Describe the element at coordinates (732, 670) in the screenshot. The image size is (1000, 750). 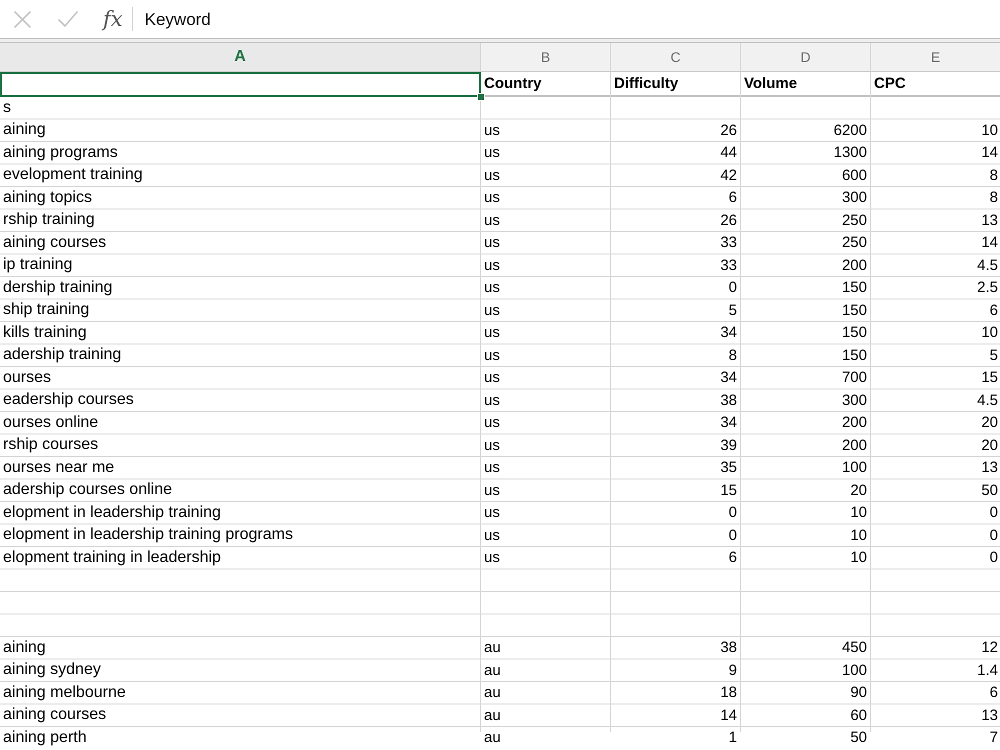
I see `table-cell: 9` at that location.